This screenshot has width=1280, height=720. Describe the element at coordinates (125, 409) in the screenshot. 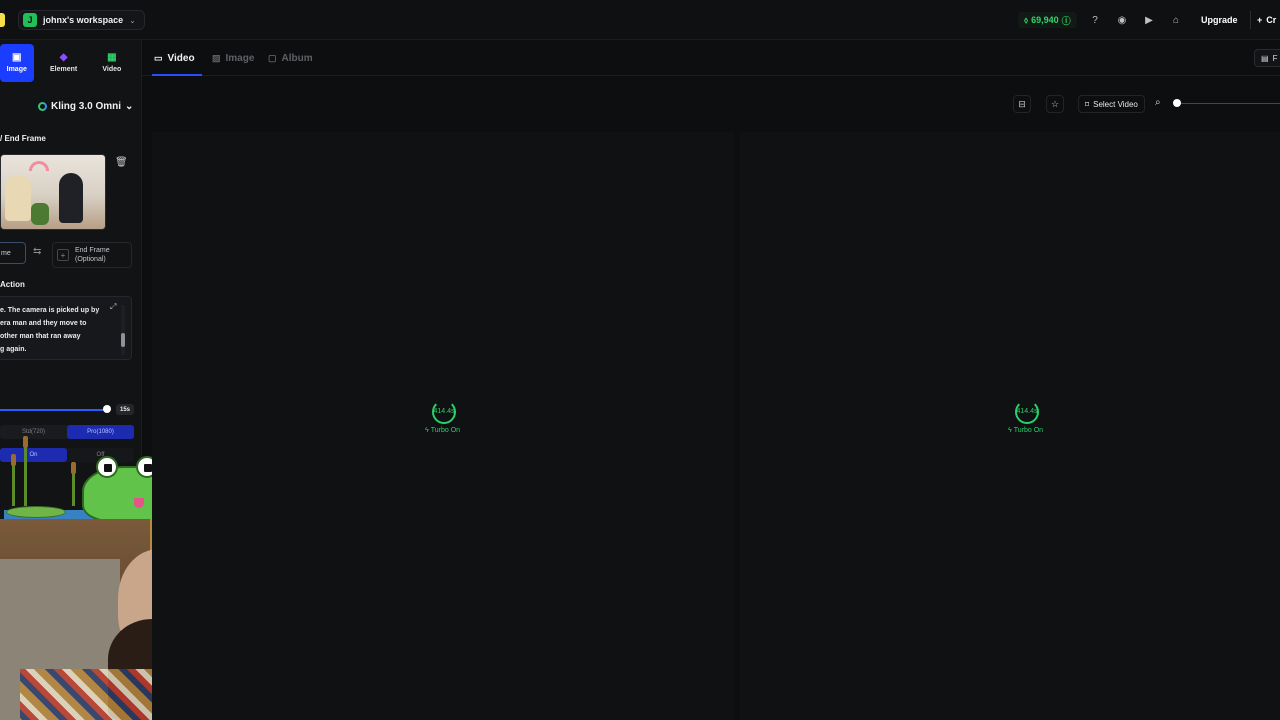

I see `duration-value: 15s` at that location.